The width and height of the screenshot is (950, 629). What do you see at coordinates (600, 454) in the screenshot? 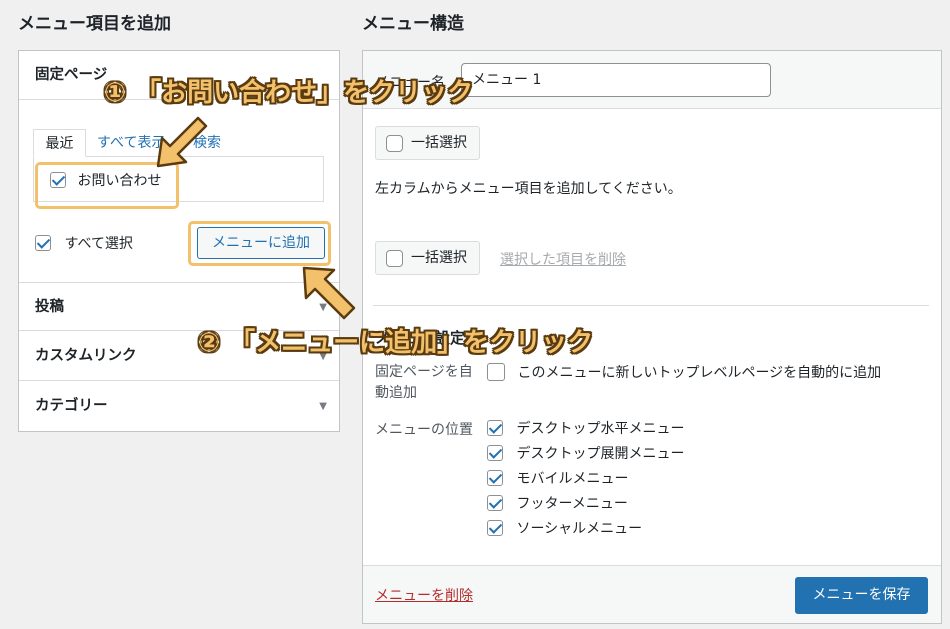
I see `position-label: デスクトップ展開メニュー` at bounding box center [600, 454].